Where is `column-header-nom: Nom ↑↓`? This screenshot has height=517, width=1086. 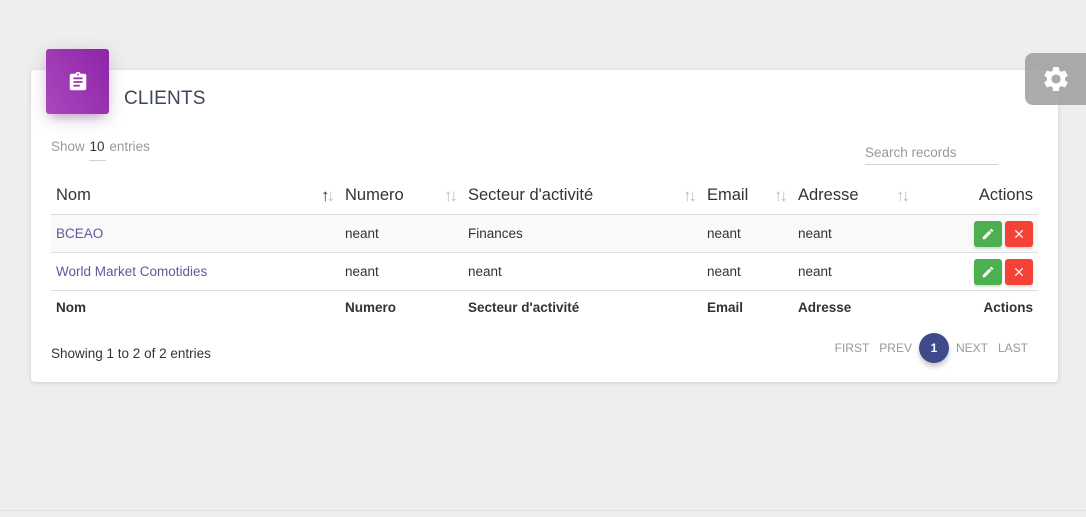 column-header-nom: Nom ↑↓ is located at coordinates (195, 196).